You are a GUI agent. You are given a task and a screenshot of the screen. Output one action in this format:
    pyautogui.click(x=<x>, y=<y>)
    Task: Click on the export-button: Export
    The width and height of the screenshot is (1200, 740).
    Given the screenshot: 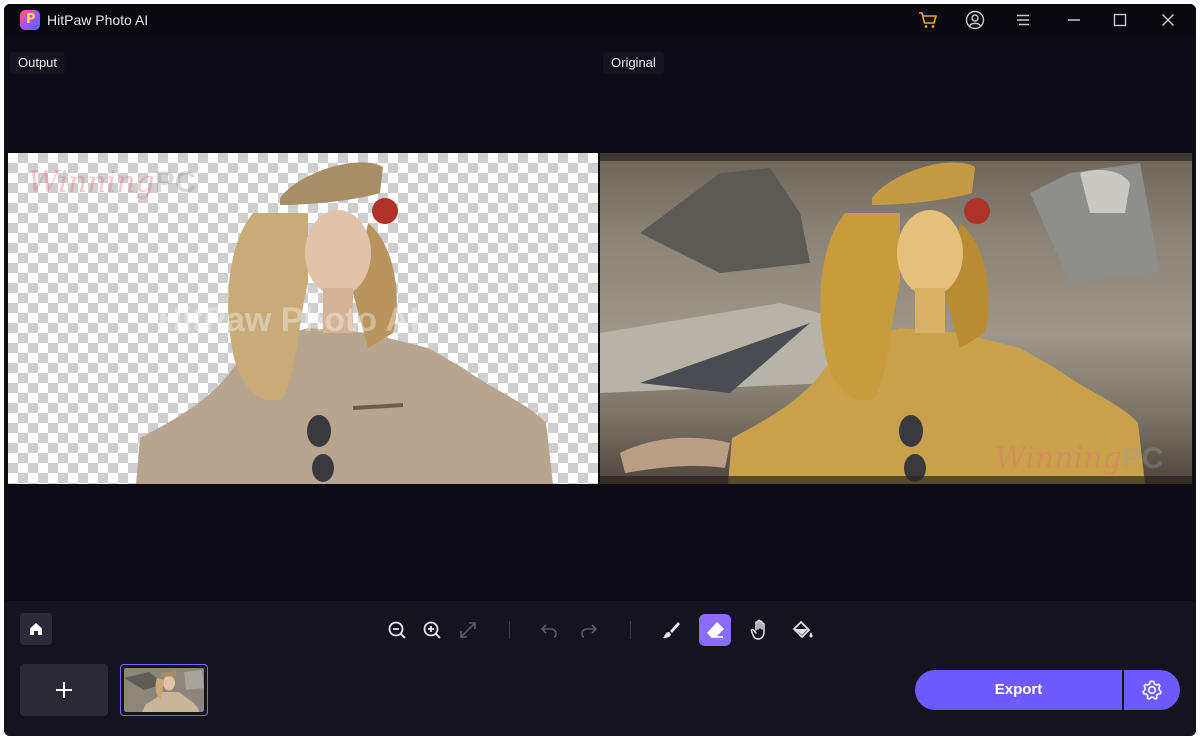 What is the action you would take?
    pyautogui.click(x=1018, y=690)
    